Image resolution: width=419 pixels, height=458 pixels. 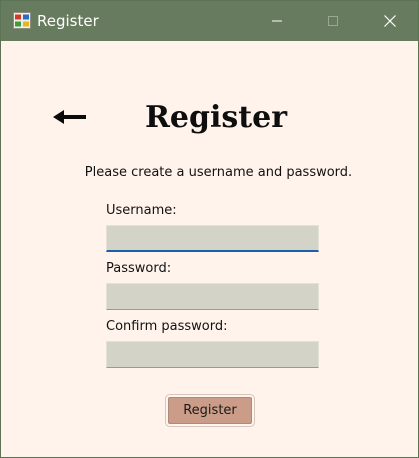 What do you see at coordinates (70, 117) in the screenshot?
I see `back-arrow-icon` at bounding box center [70, 117].